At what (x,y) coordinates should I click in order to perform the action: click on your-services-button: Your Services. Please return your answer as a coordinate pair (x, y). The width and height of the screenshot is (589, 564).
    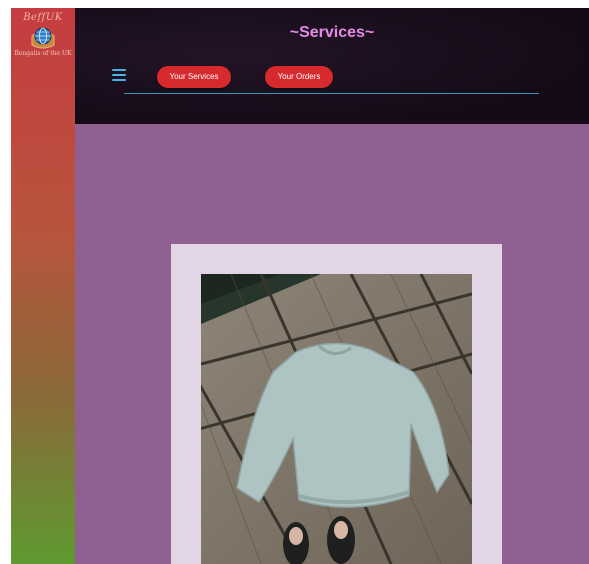
    Looking at the image, I should click on (194, 77).